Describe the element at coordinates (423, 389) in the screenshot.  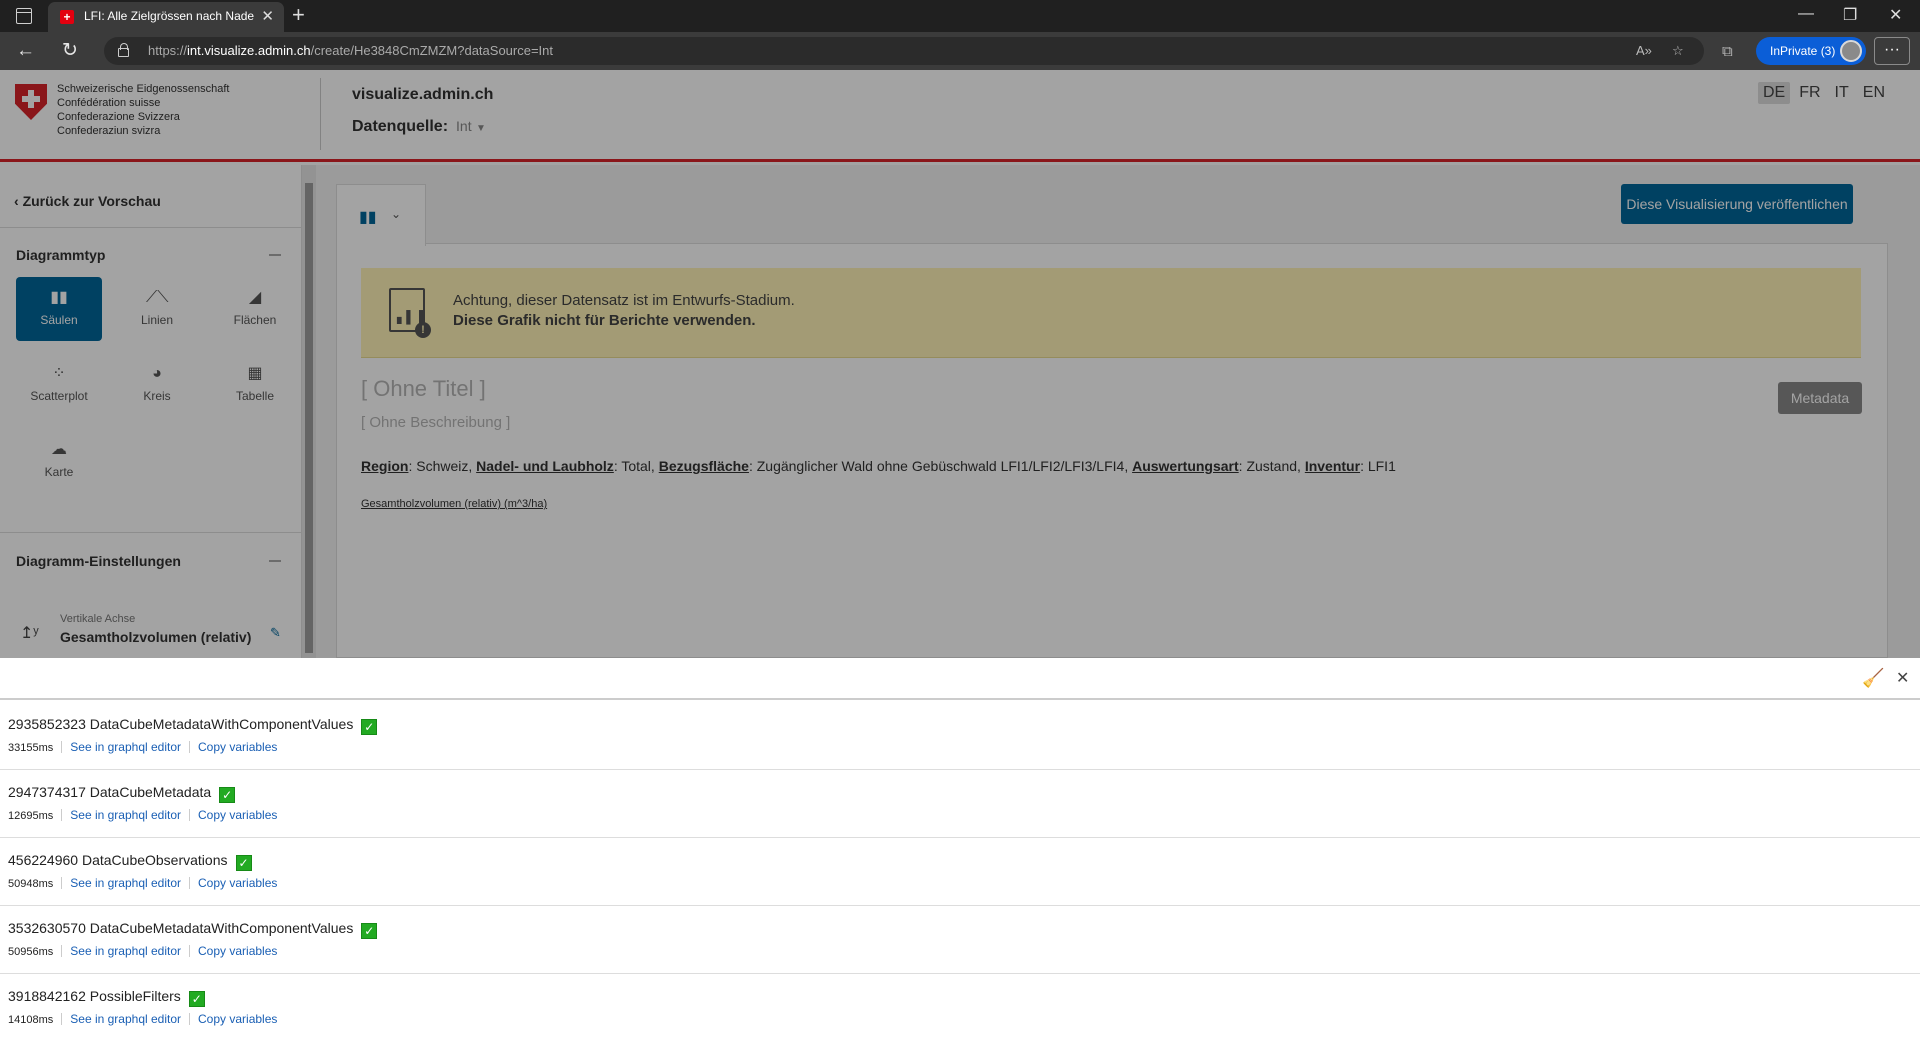
I see `title-placeholder: [ Ohne Titel ]` at that location.